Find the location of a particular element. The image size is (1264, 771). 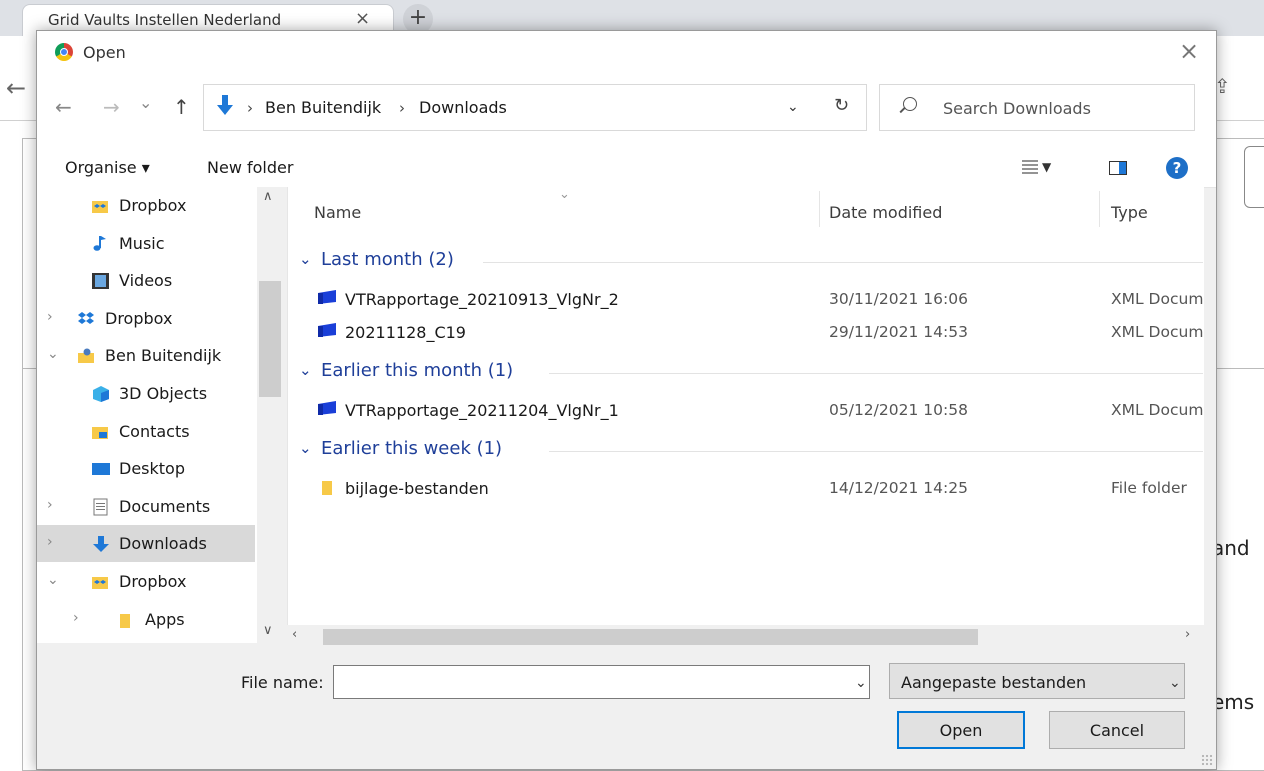

nav-item: Dropbox is located at coordinates (146, 205).